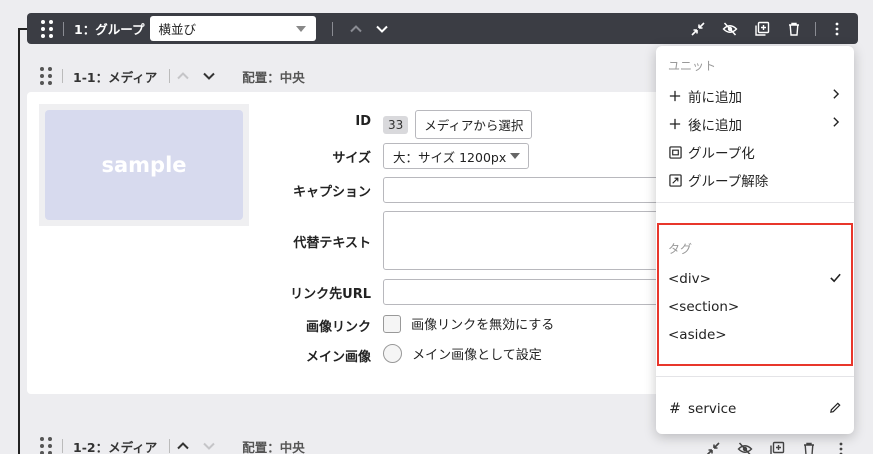  I want to click on menu-item-add-before: 前に追加, so click(755, 96).